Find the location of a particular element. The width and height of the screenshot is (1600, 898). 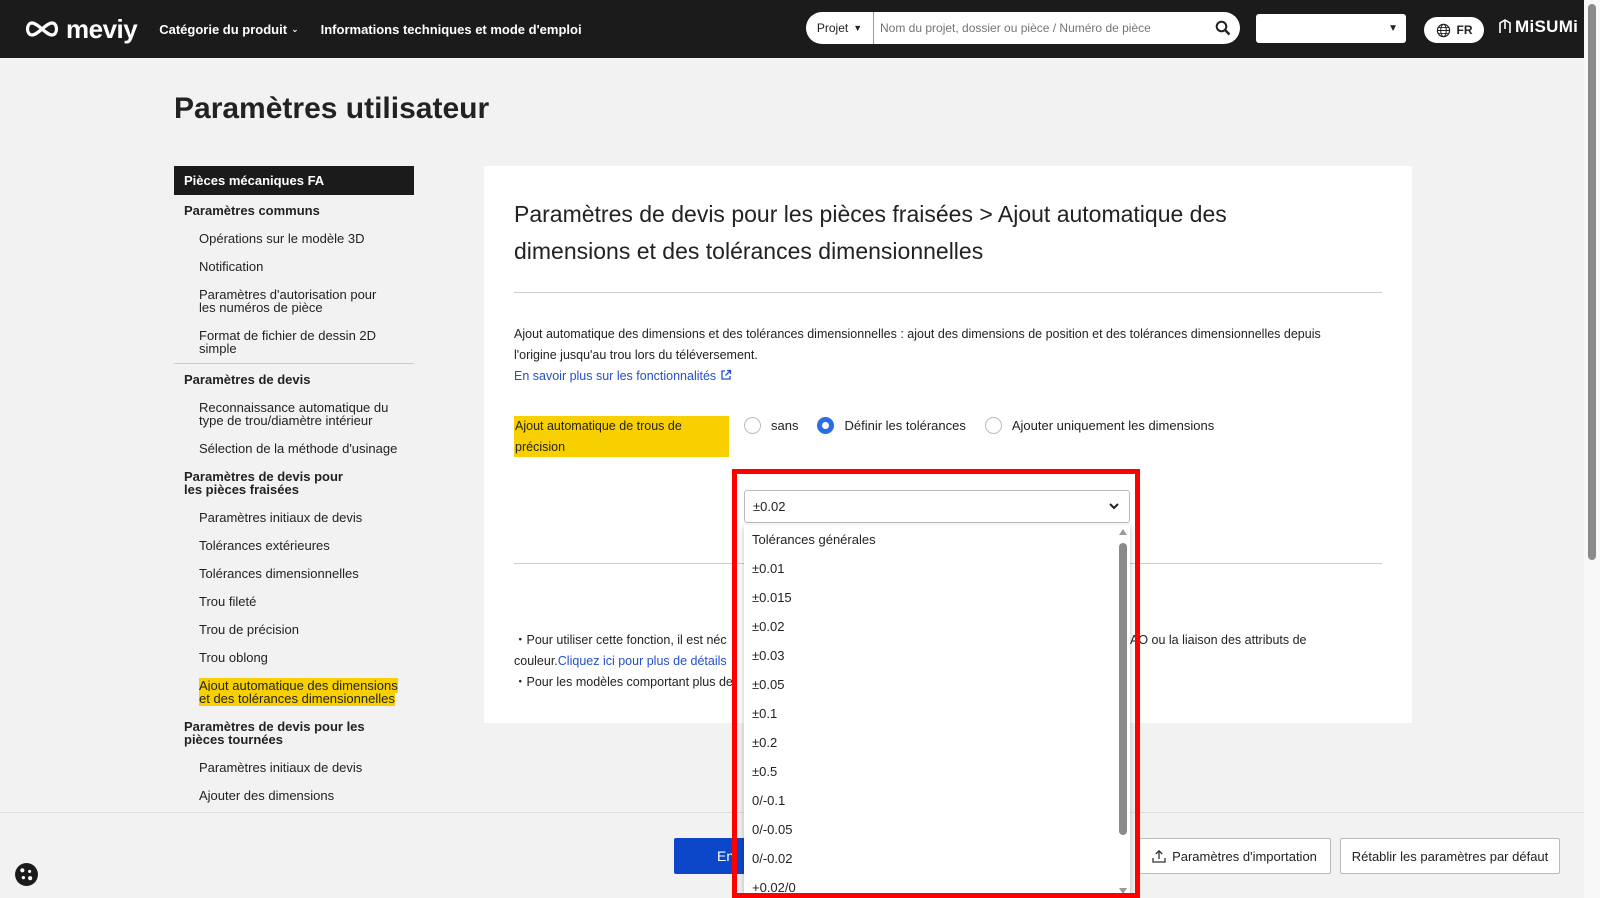

dropdown-option: ±0.01 is located at coordinates (937, 568).